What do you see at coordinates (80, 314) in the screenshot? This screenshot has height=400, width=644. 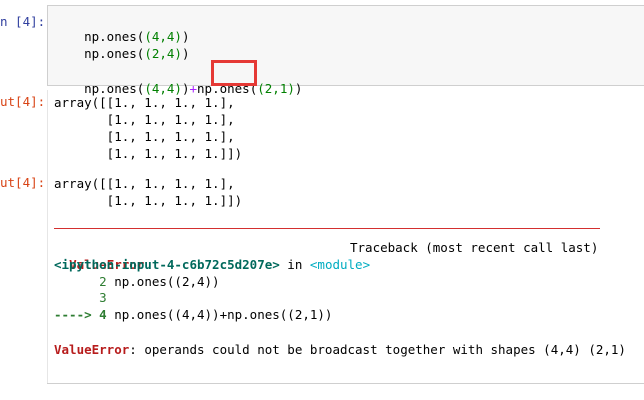 I see `traceback-arrow: ----> 4` at bounding box center [80, 314].